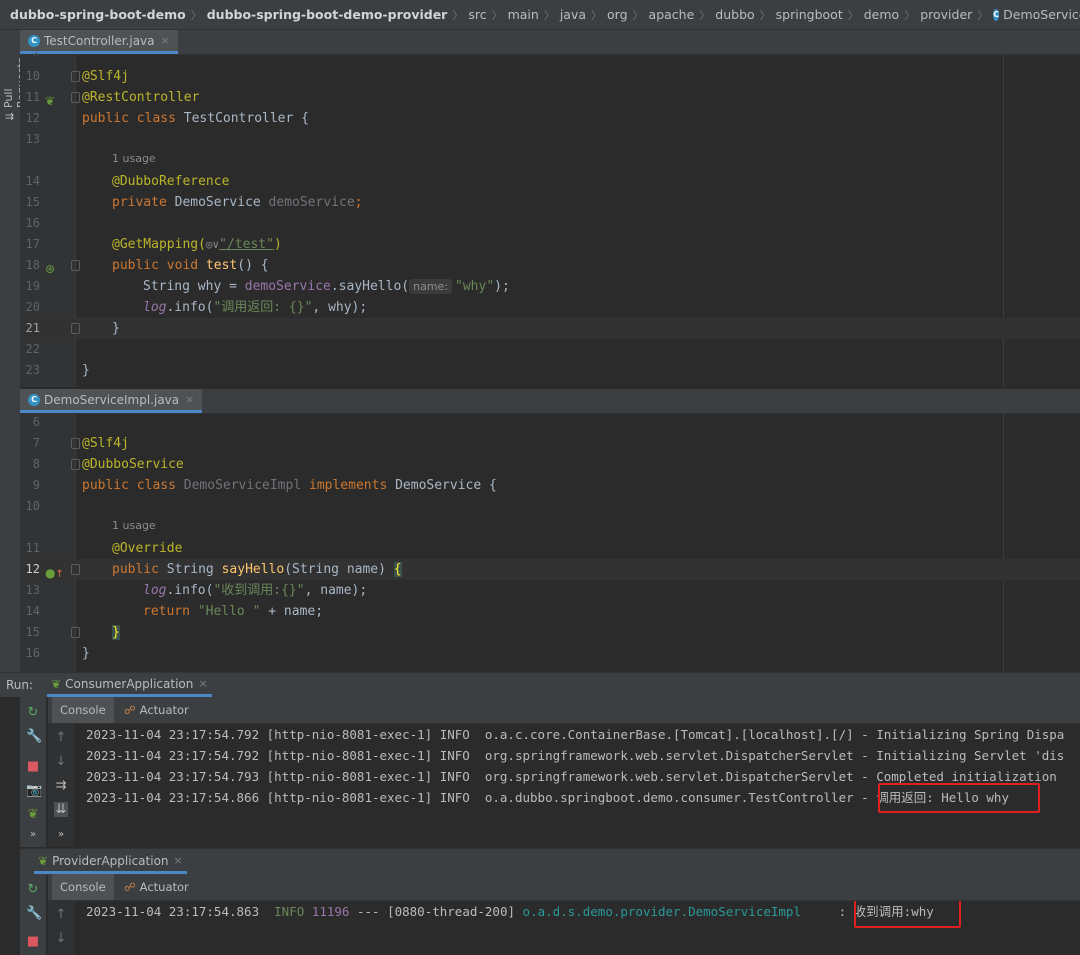 Image resolution: width=1080 pixels, height=955 pixels. Describe the element at coordinates (246, 118) in the screenshot. I see `code-text: TestController {` at that location.